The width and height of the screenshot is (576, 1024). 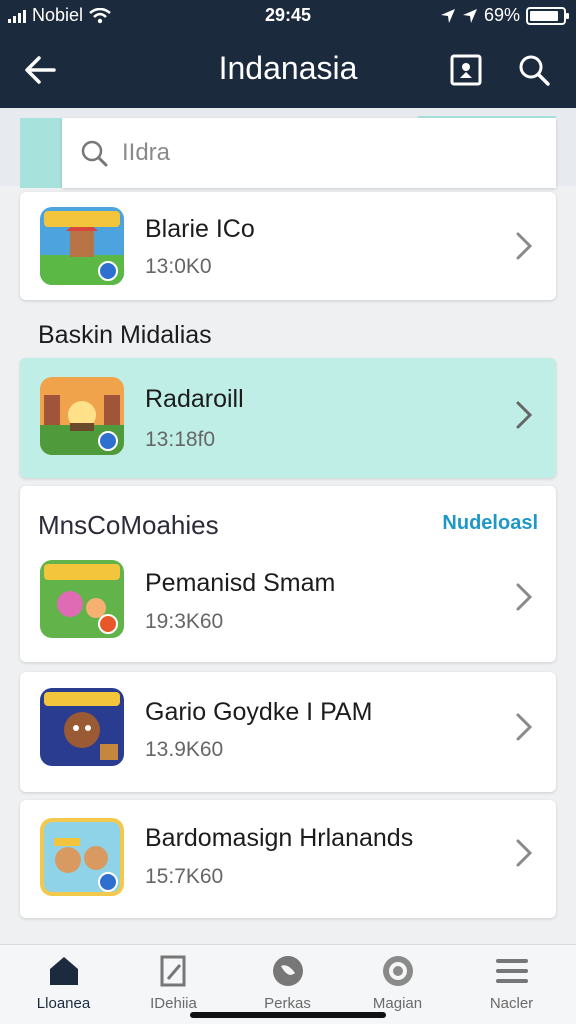 I want to click on explore-icon, so click(x=287, y=971).